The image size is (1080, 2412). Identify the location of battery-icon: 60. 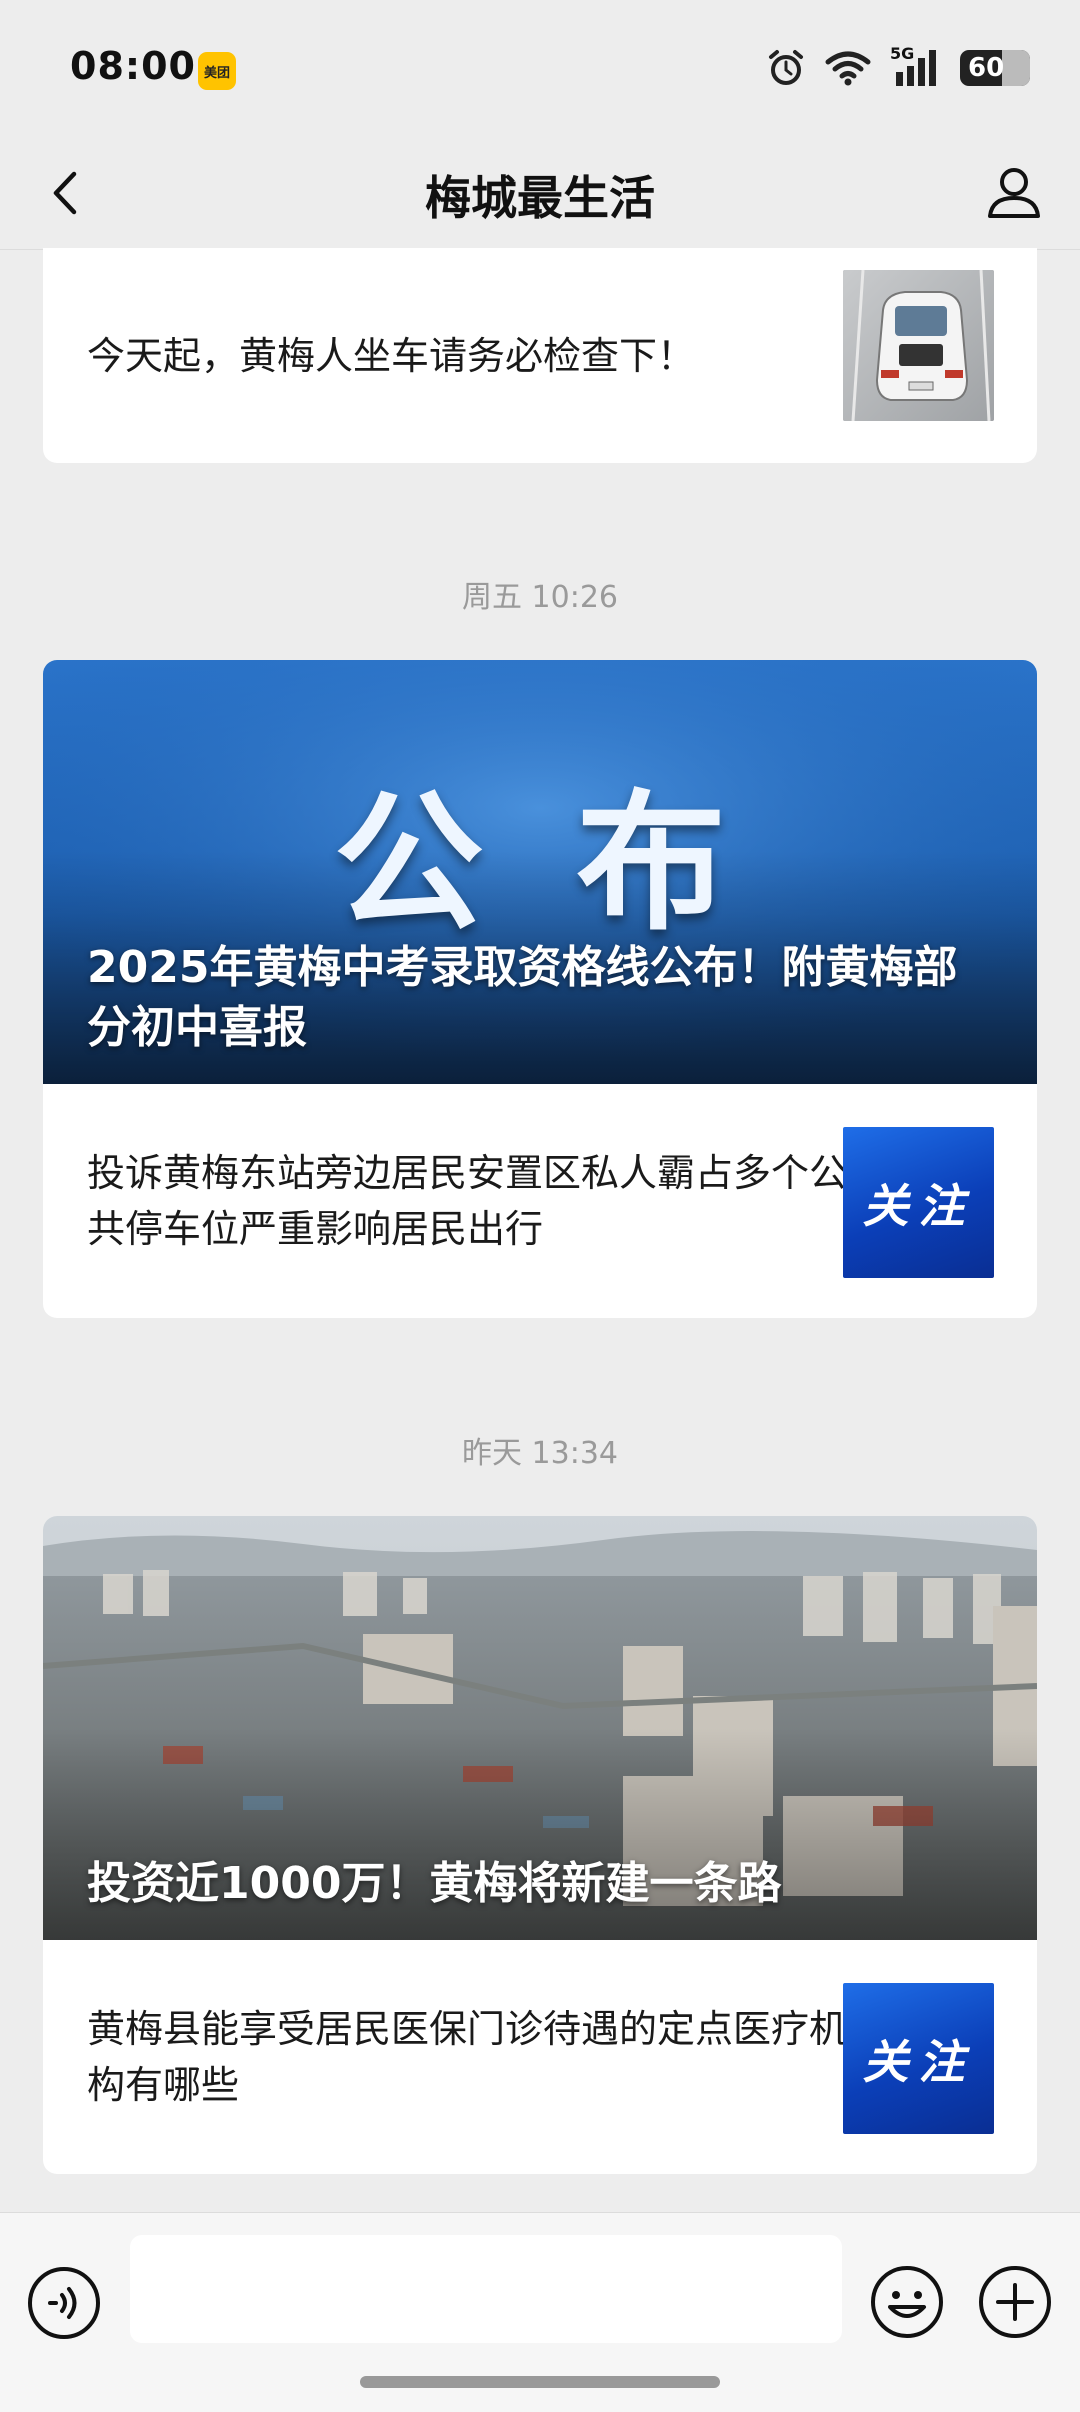
(995, 68).